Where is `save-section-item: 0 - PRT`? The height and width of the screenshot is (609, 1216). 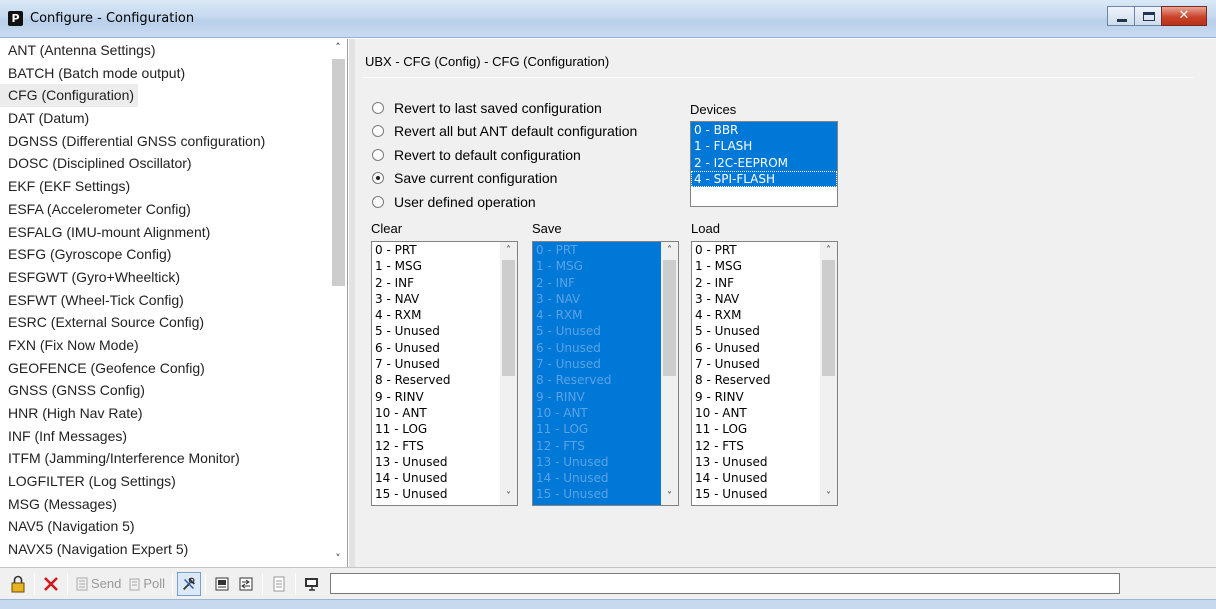 save-section-item: 0 - PRT is located at coordinates (605, 250).